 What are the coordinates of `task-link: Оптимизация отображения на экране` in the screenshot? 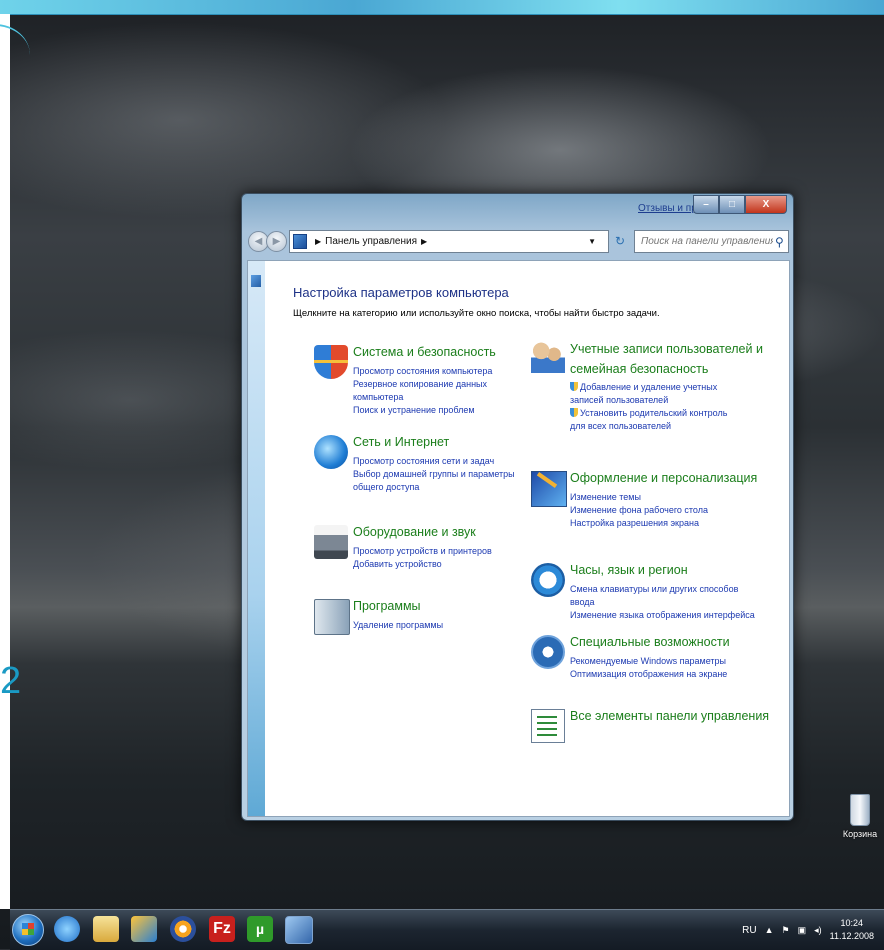 It's located at (648, 674).